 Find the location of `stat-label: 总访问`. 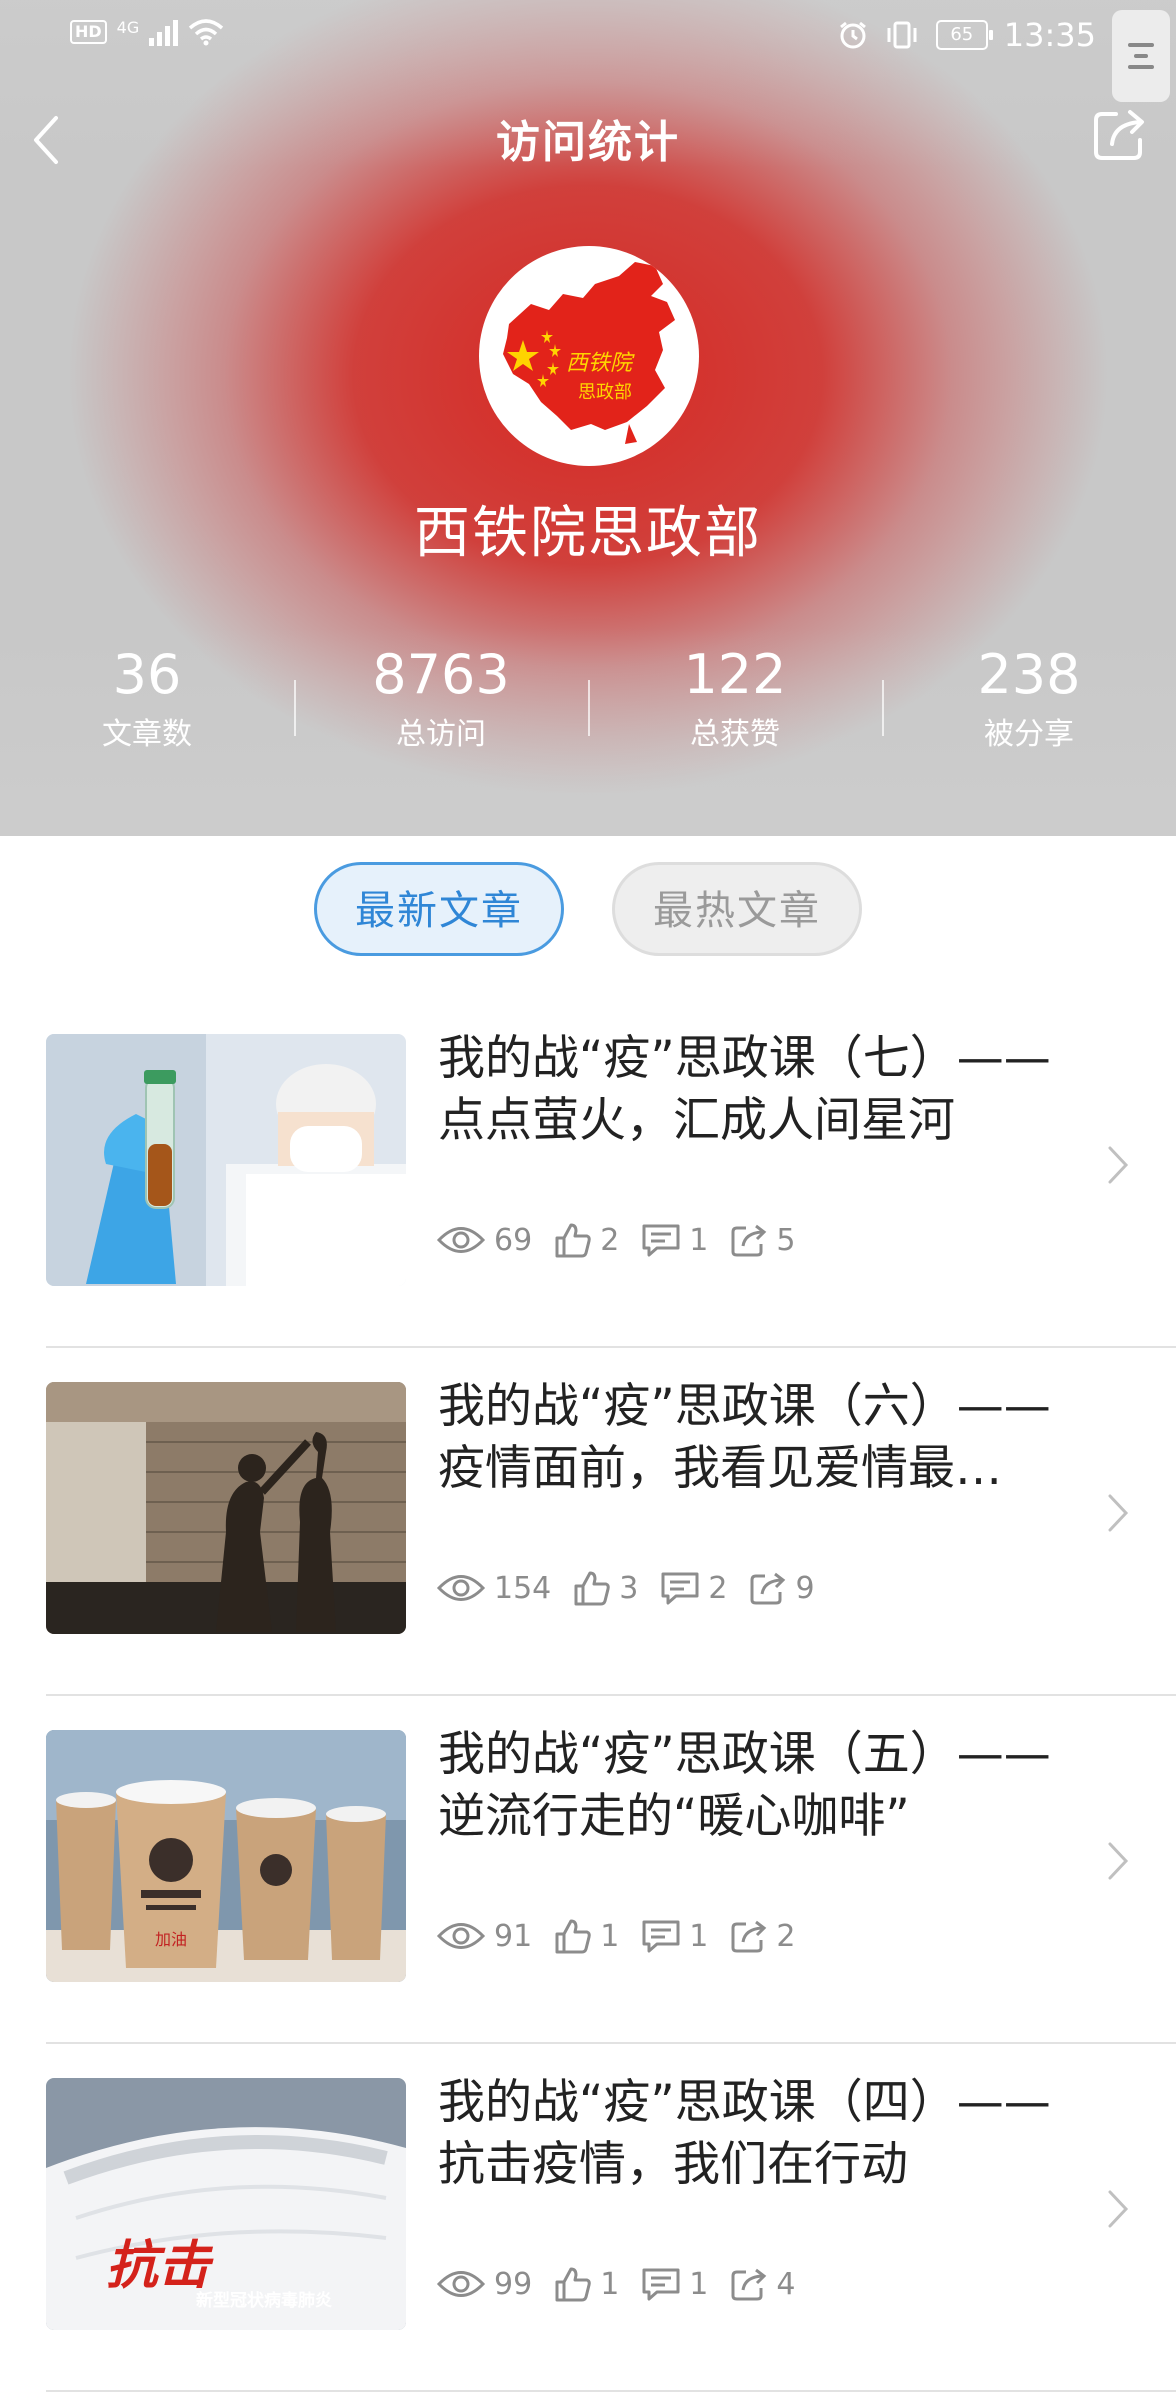

stat-label: 总访问 is located at coordinates (441, 734).